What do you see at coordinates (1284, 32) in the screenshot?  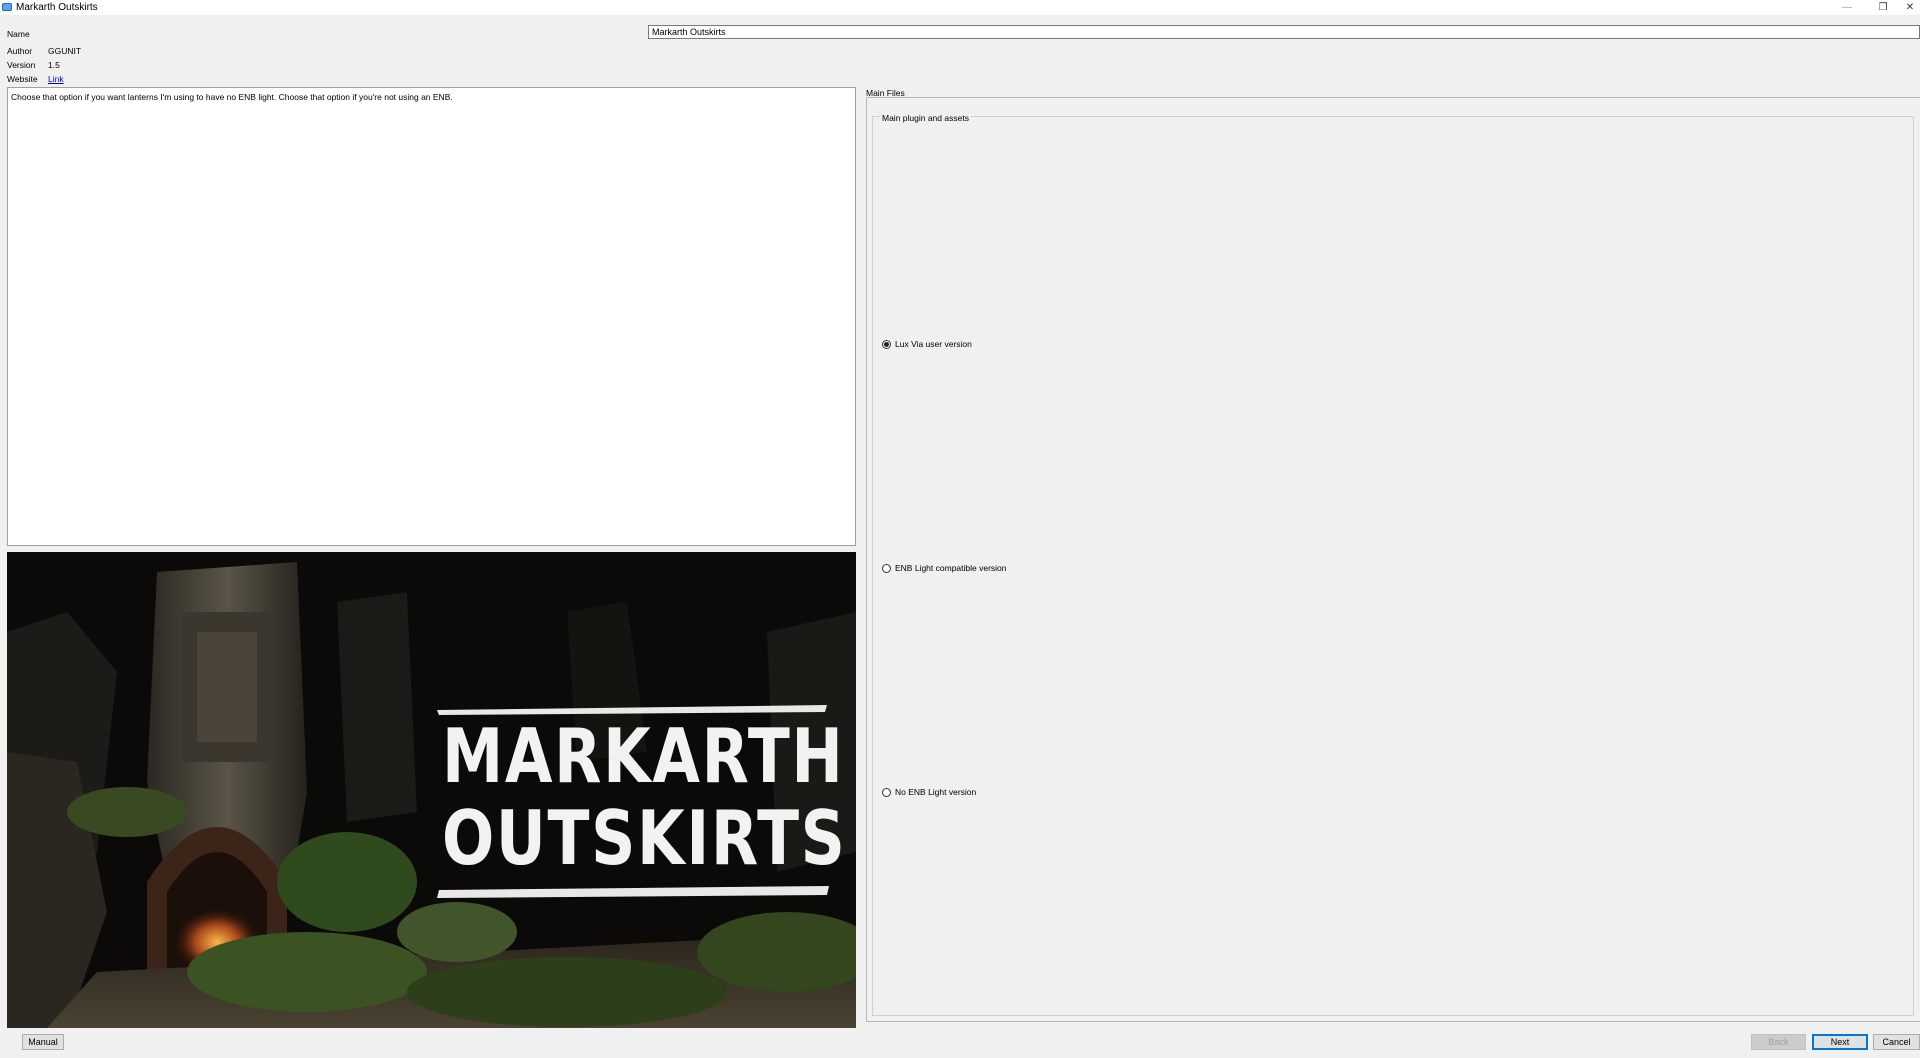 I see `name-field` at bounding box center [1284, 32].